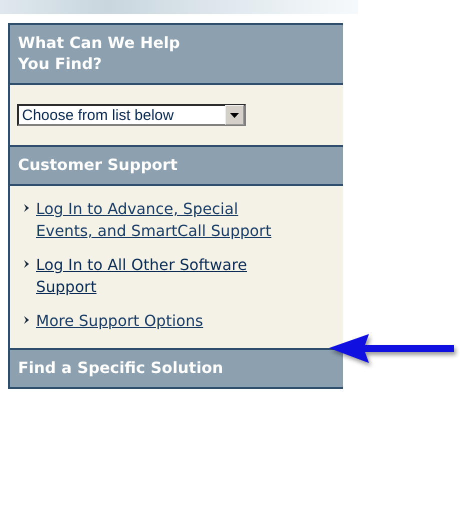 The image size is (468, 507). I want to click on support-link: Log In to All Other Software Support, so click(161, 276).